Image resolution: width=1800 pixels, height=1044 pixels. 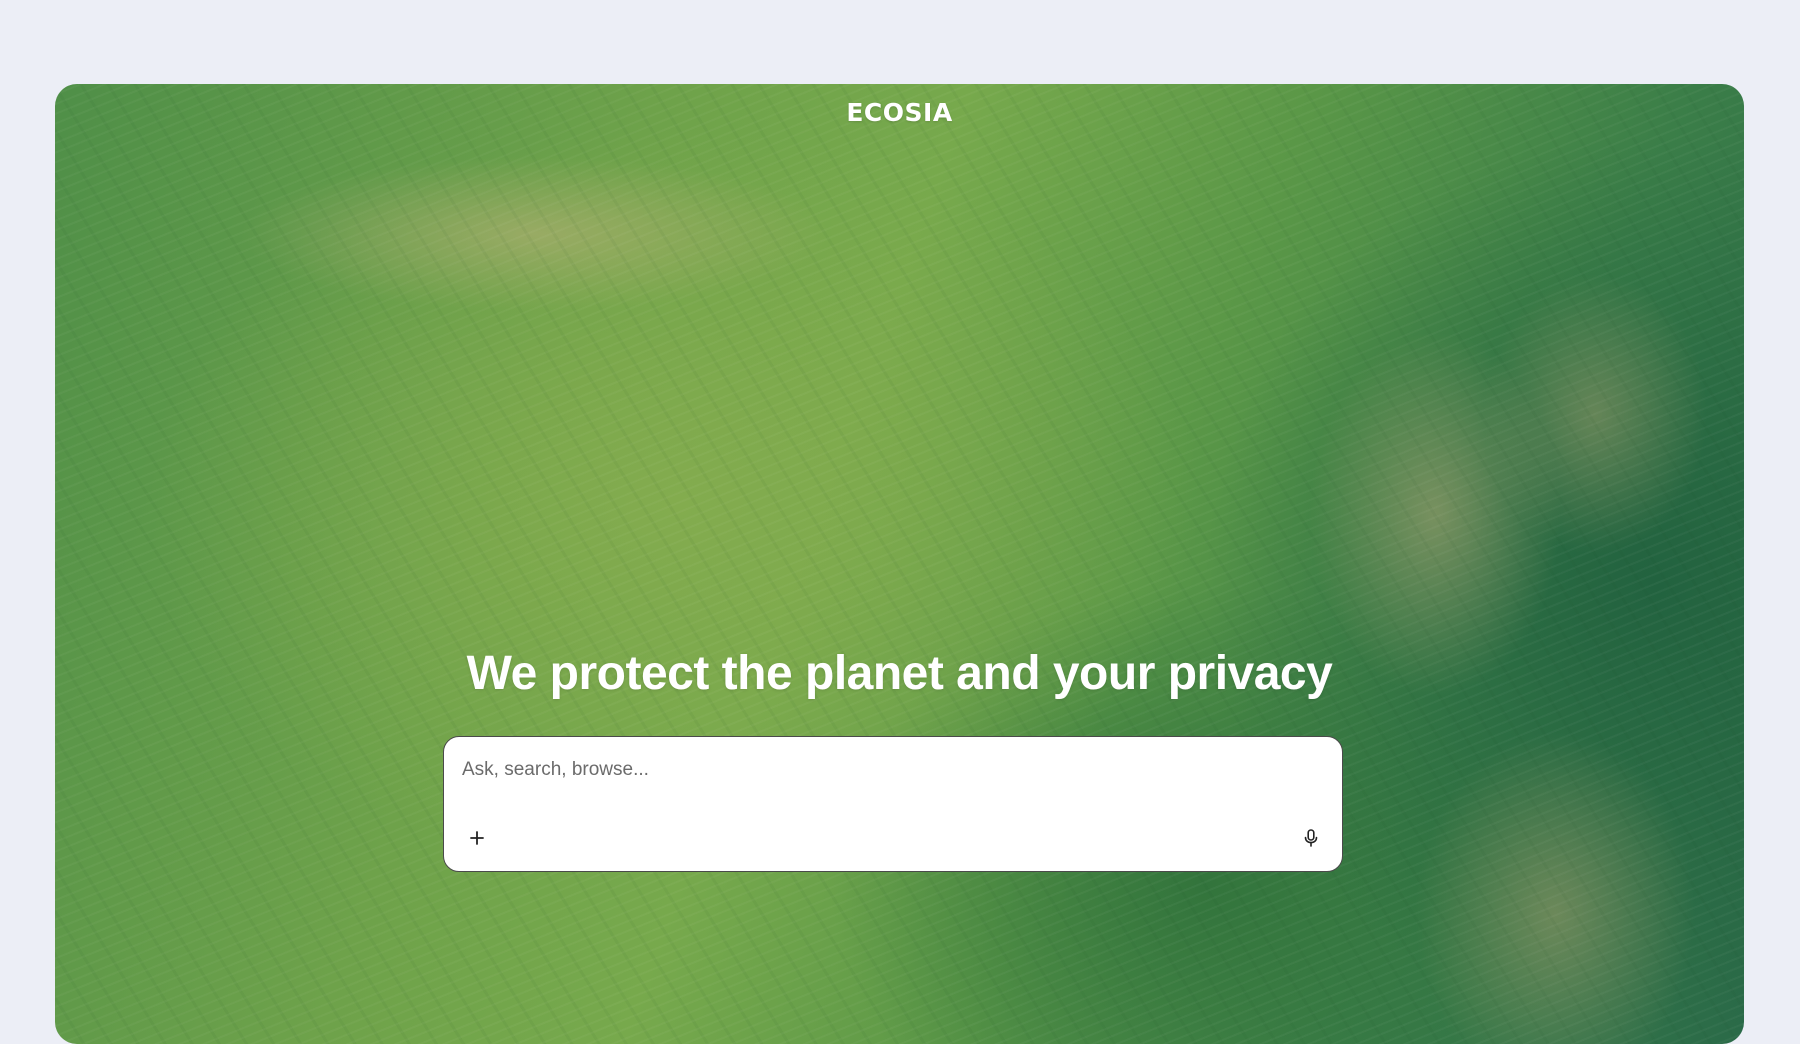 I want to click on plus-icon, so click(x=477, y=838).